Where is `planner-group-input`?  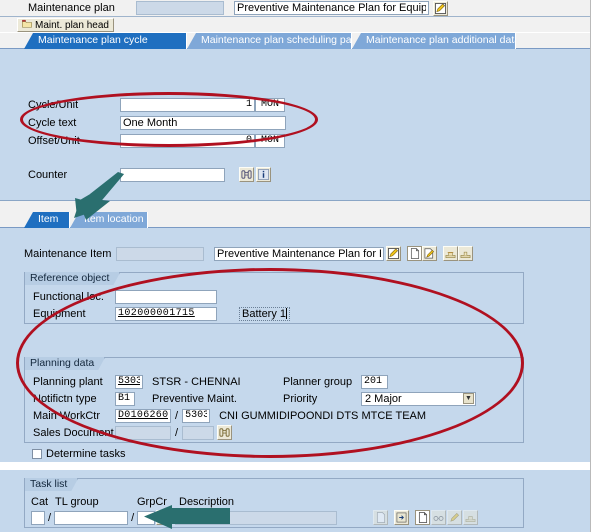
planner-group-input is located at coordinates (374, 381).